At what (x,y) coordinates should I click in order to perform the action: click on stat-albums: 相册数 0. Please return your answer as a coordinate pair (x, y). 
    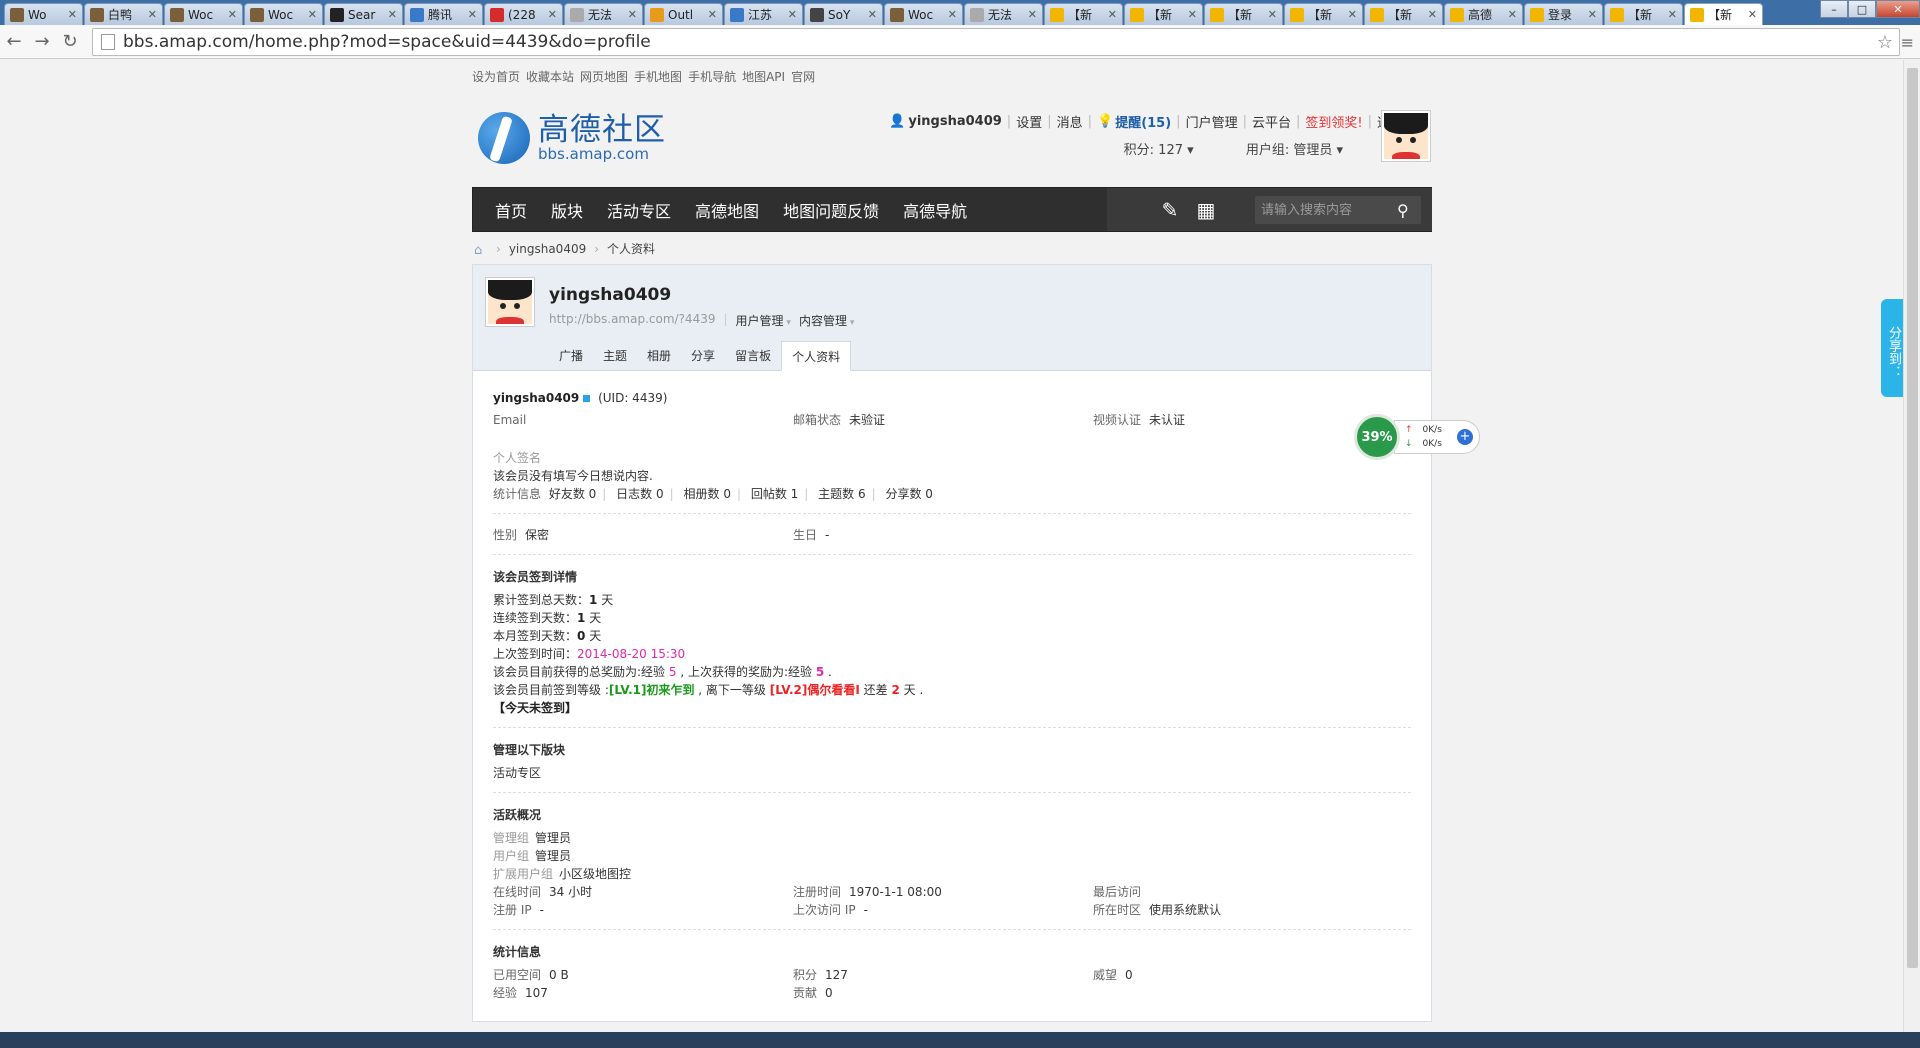
    Looking at the image, I should click on (707, 494).